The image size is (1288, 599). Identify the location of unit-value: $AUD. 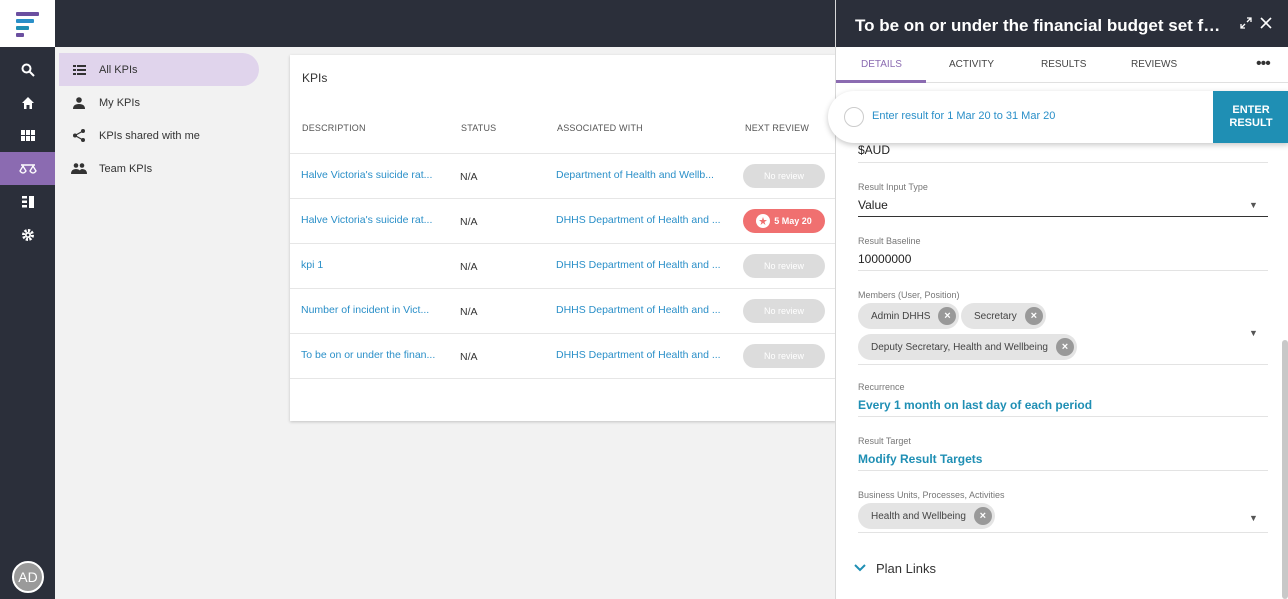
(874, 150).